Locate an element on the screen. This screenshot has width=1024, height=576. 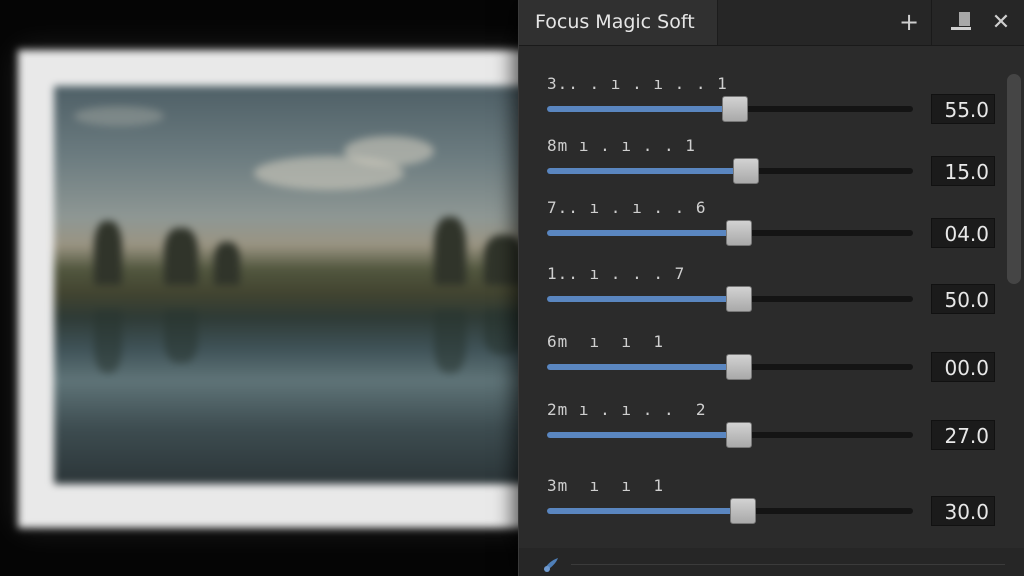
slider-scale-label: 3m ı ı 1 is located at coordinates (605, 485).